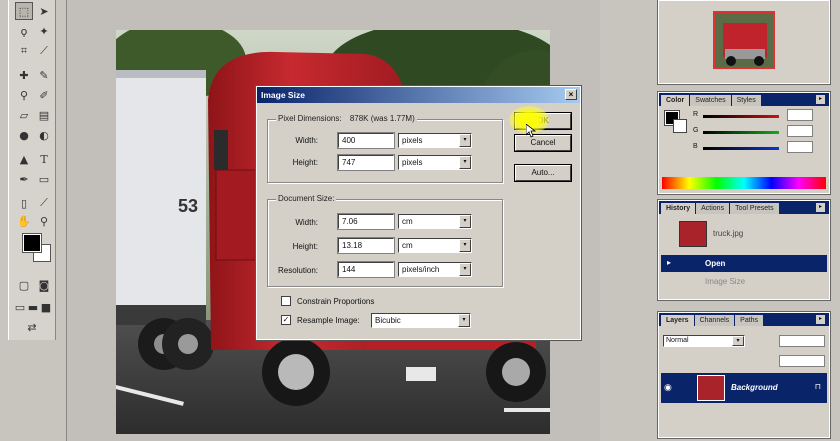  I want to click on channel-r-input, so click(800, 115).